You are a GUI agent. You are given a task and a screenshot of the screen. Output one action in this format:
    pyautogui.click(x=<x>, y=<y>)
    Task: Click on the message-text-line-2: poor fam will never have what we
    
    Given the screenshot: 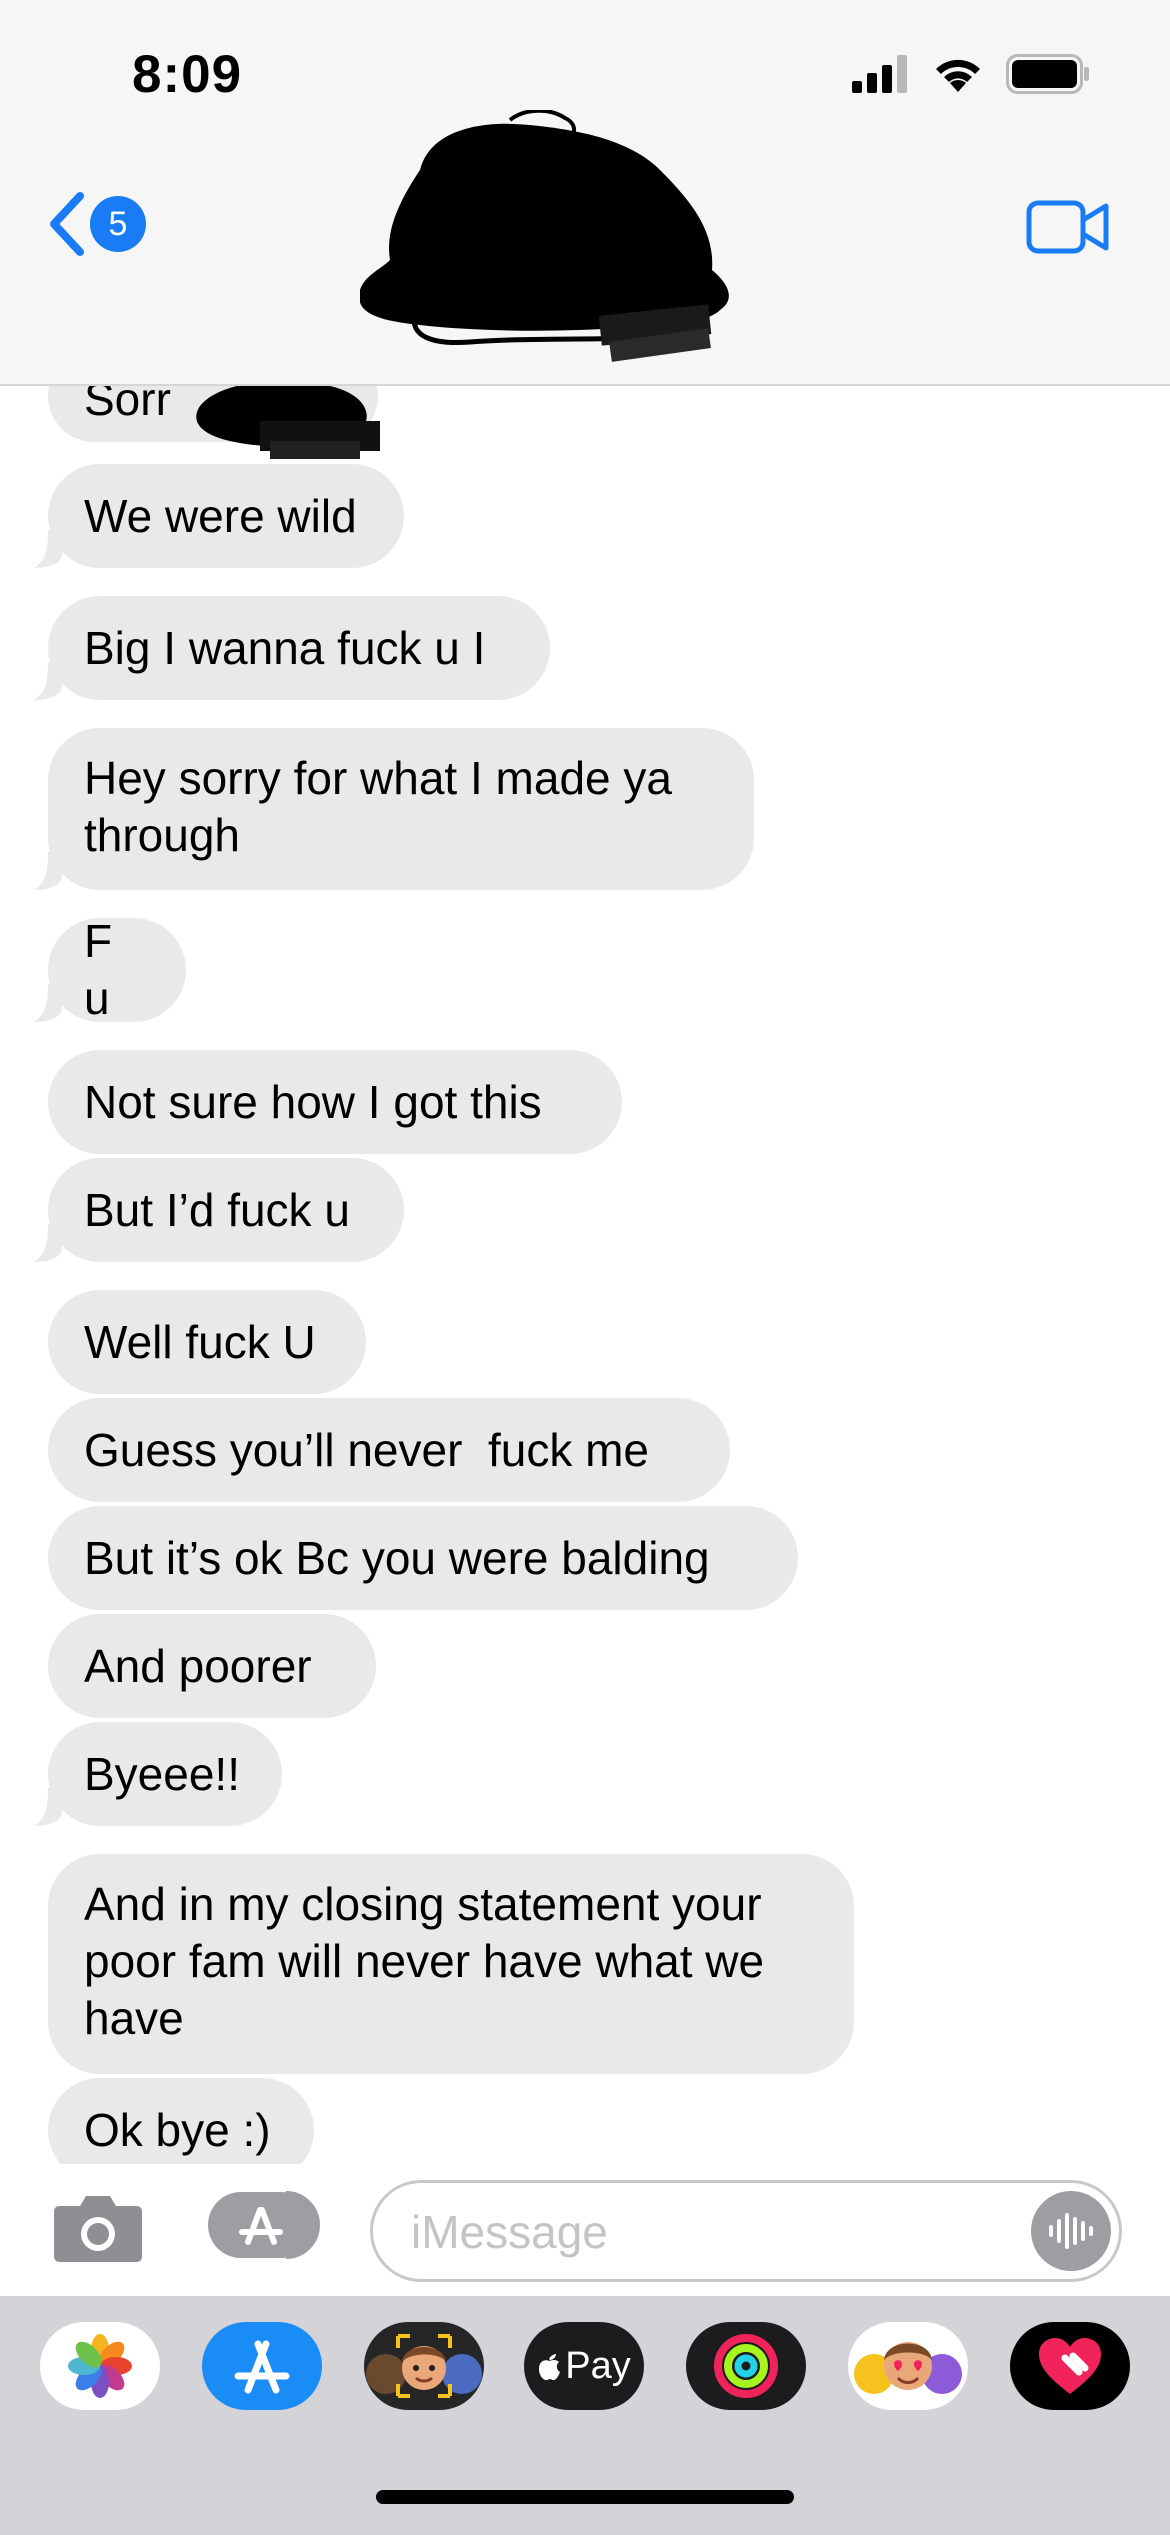 What is the action you would take?
    pyautogui.click(x=424, y=1961)
    